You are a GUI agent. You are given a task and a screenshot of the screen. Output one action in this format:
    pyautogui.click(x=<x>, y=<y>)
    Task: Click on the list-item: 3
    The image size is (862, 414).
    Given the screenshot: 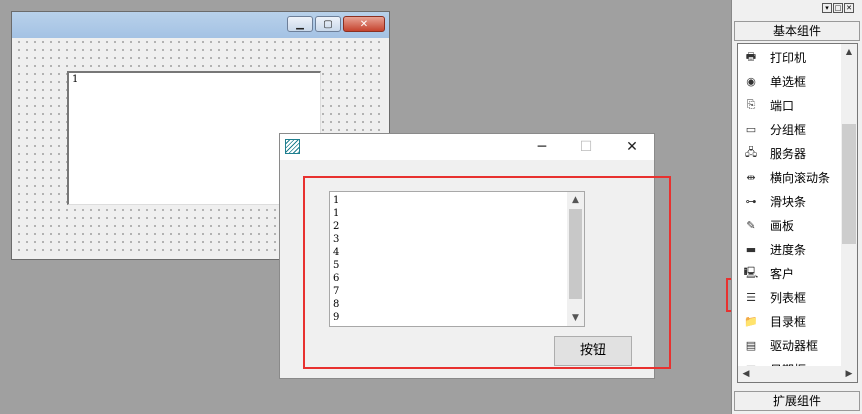 What is the action you would take?
    pyautogui.click(x=336, y=239)
    